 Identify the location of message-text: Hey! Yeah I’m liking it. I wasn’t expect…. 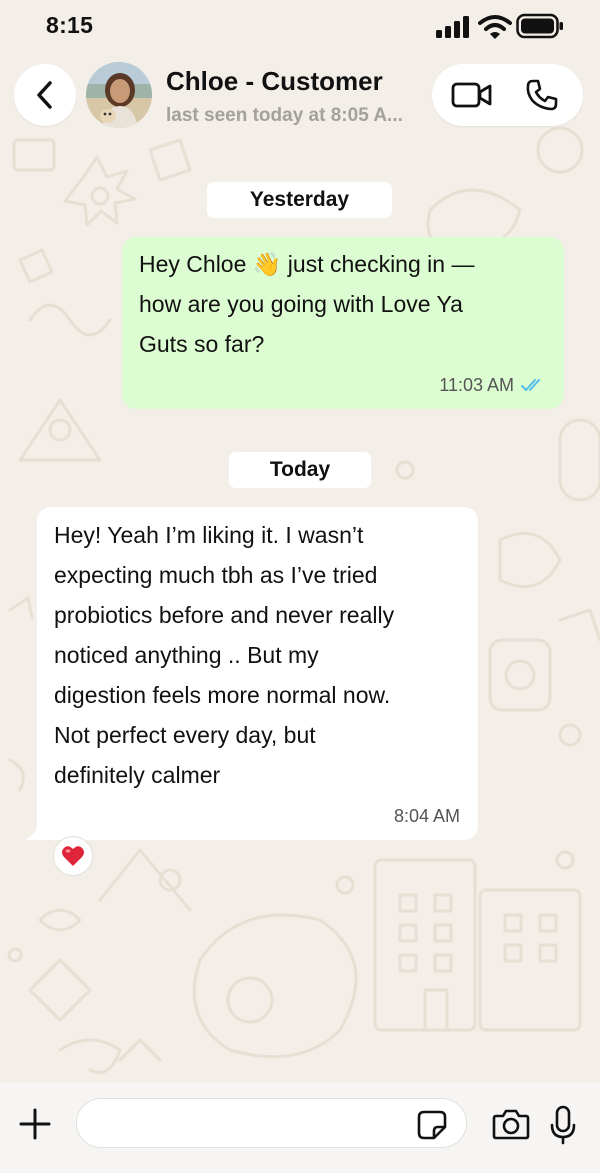
(224, 655).